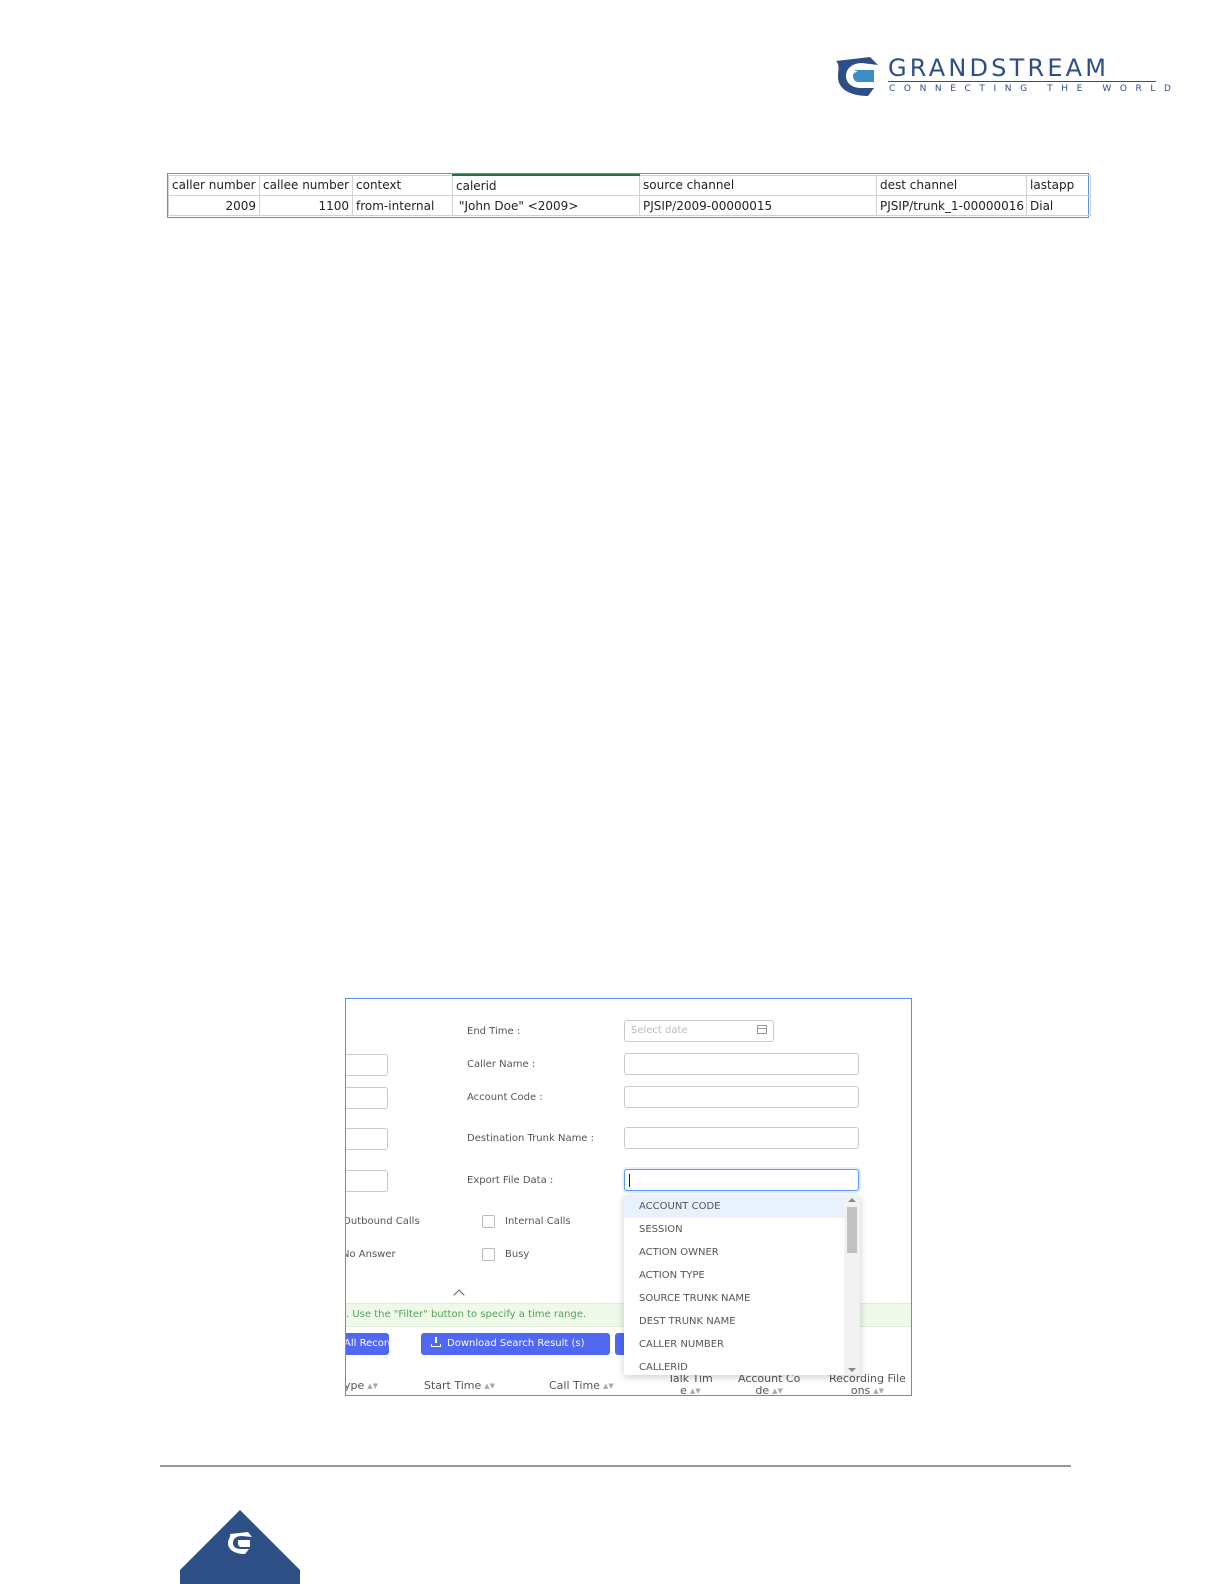 This screenshot has height=1584, width=1224. What do you see at coordinates (741, 1097) in the screenshot?
I see `account-code-input` at bounding box center [741, 1097].